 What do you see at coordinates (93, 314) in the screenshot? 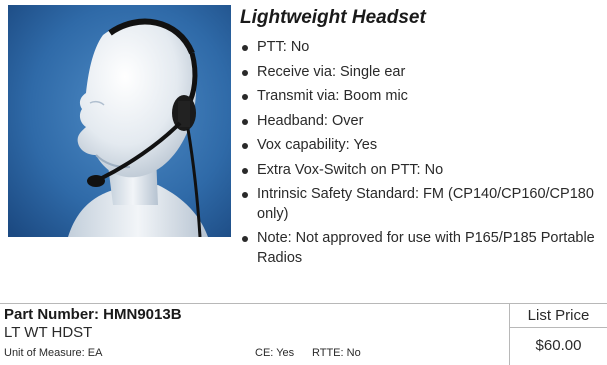
I see `part-number: Part Number: HMN9013B` at bounding box center [93, 314].